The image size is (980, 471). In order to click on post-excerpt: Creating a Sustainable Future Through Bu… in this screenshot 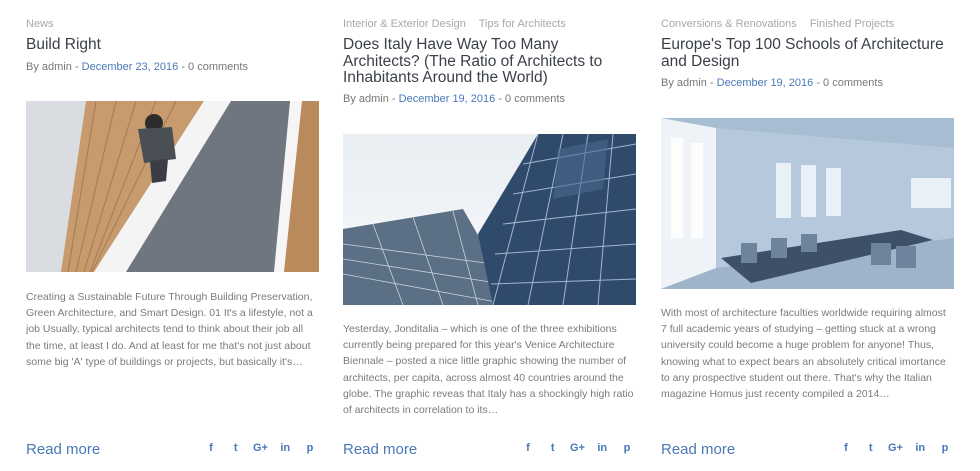, I will do `click(169, 329)`.